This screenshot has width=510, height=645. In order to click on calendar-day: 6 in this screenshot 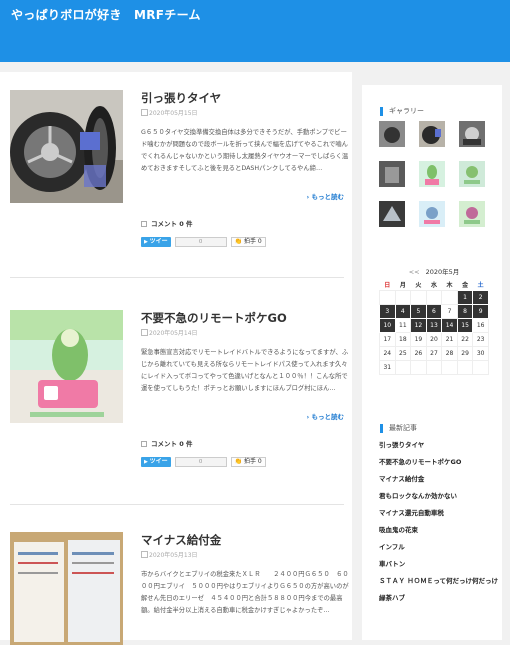, I will do `click(434, 311)`.